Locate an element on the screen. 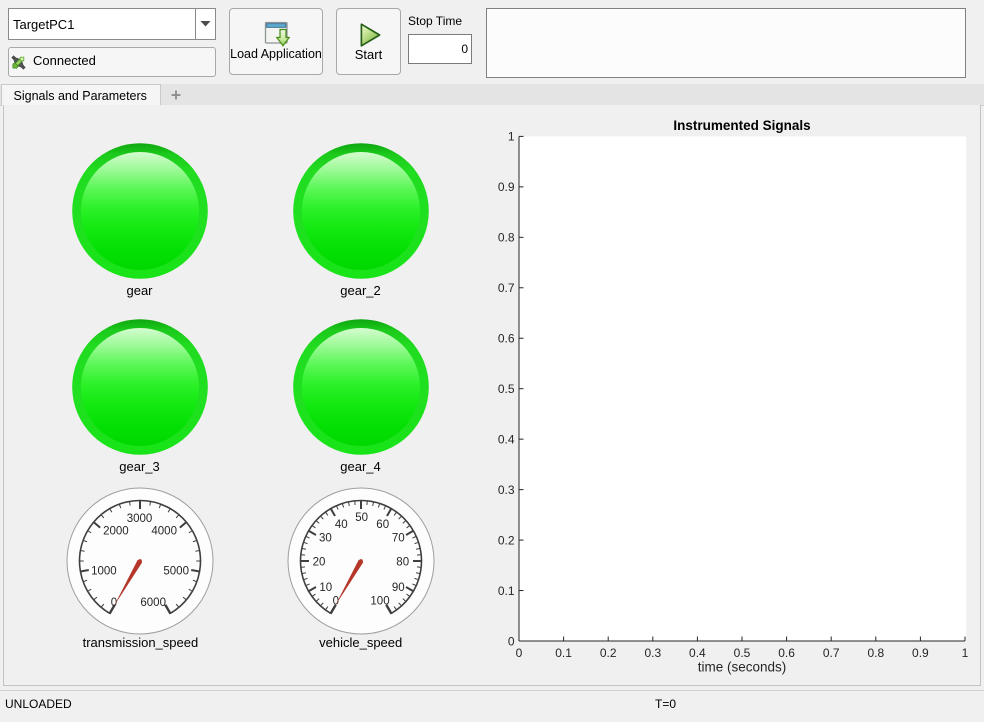 This screenshot has width=984, height=722. svg-text: Instrumented Signals is located at coordinates (741, 125).